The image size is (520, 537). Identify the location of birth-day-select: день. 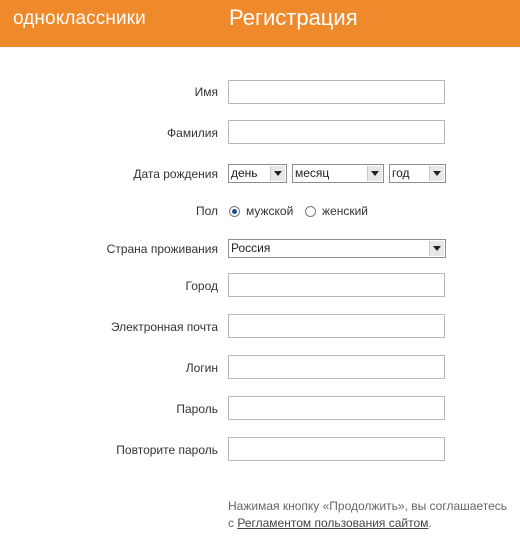
(257, 173).